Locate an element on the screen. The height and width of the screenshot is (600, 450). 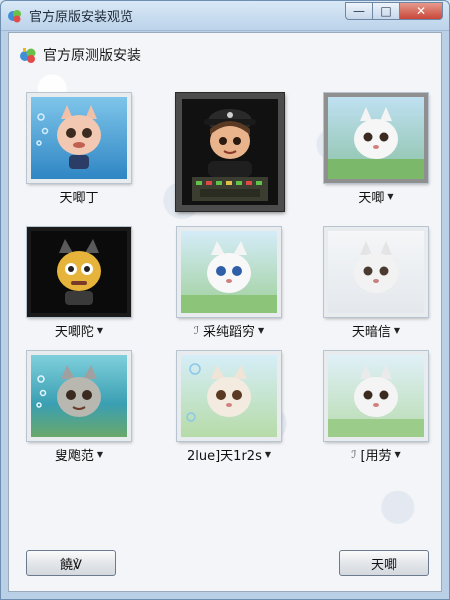
tile-label-text: 2lue]天1r2s is located at coordinates (224, 456).